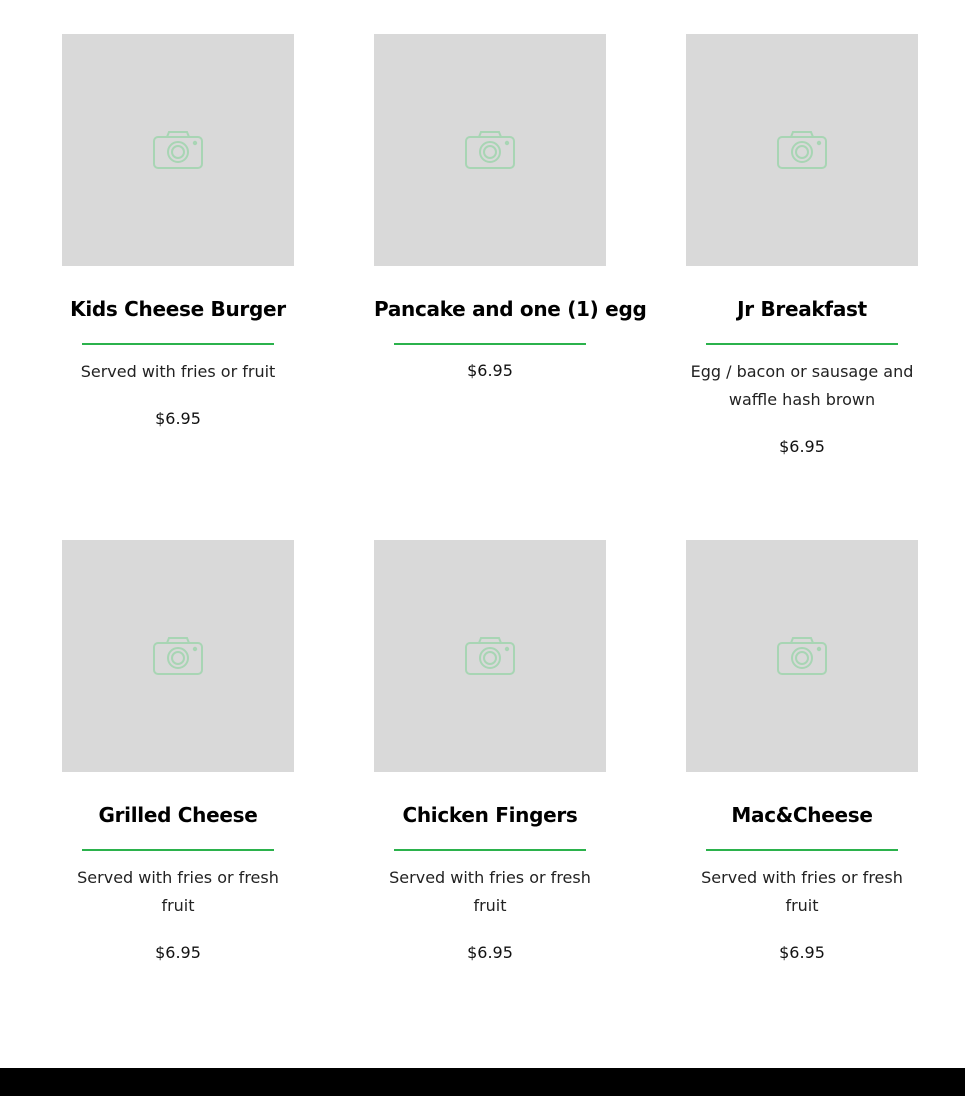  Describe the element at coordinates (482, 1082) in the screenshot. I see `footer-bar` at that location.